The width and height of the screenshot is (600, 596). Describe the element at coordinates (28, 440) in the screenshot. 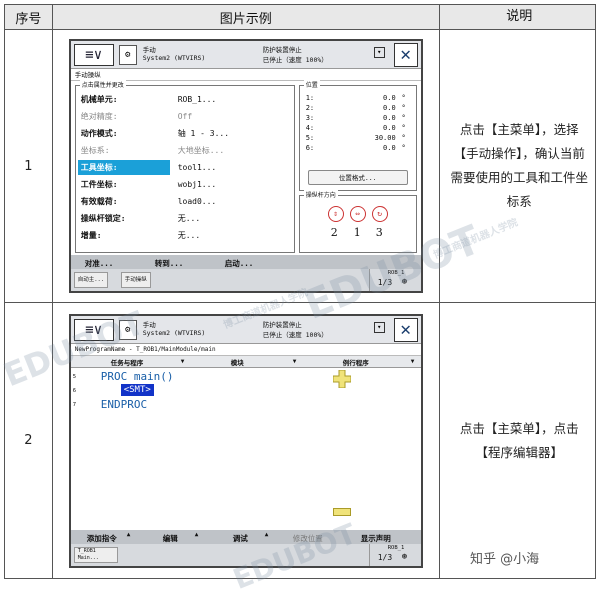

I see `row-num: 2` at that location.